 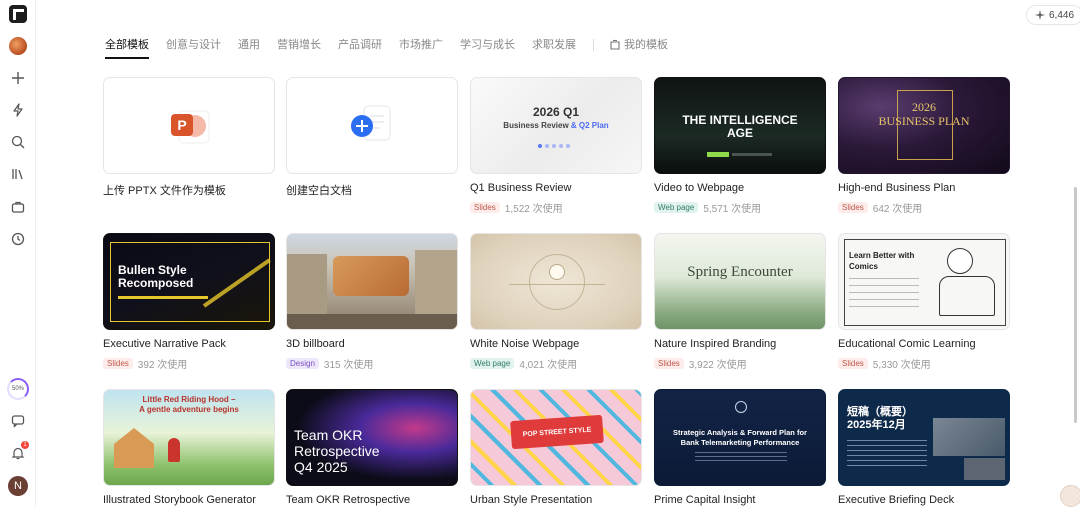 I want to click on card-title: 创建空白文档, so click(x=319, y=191).